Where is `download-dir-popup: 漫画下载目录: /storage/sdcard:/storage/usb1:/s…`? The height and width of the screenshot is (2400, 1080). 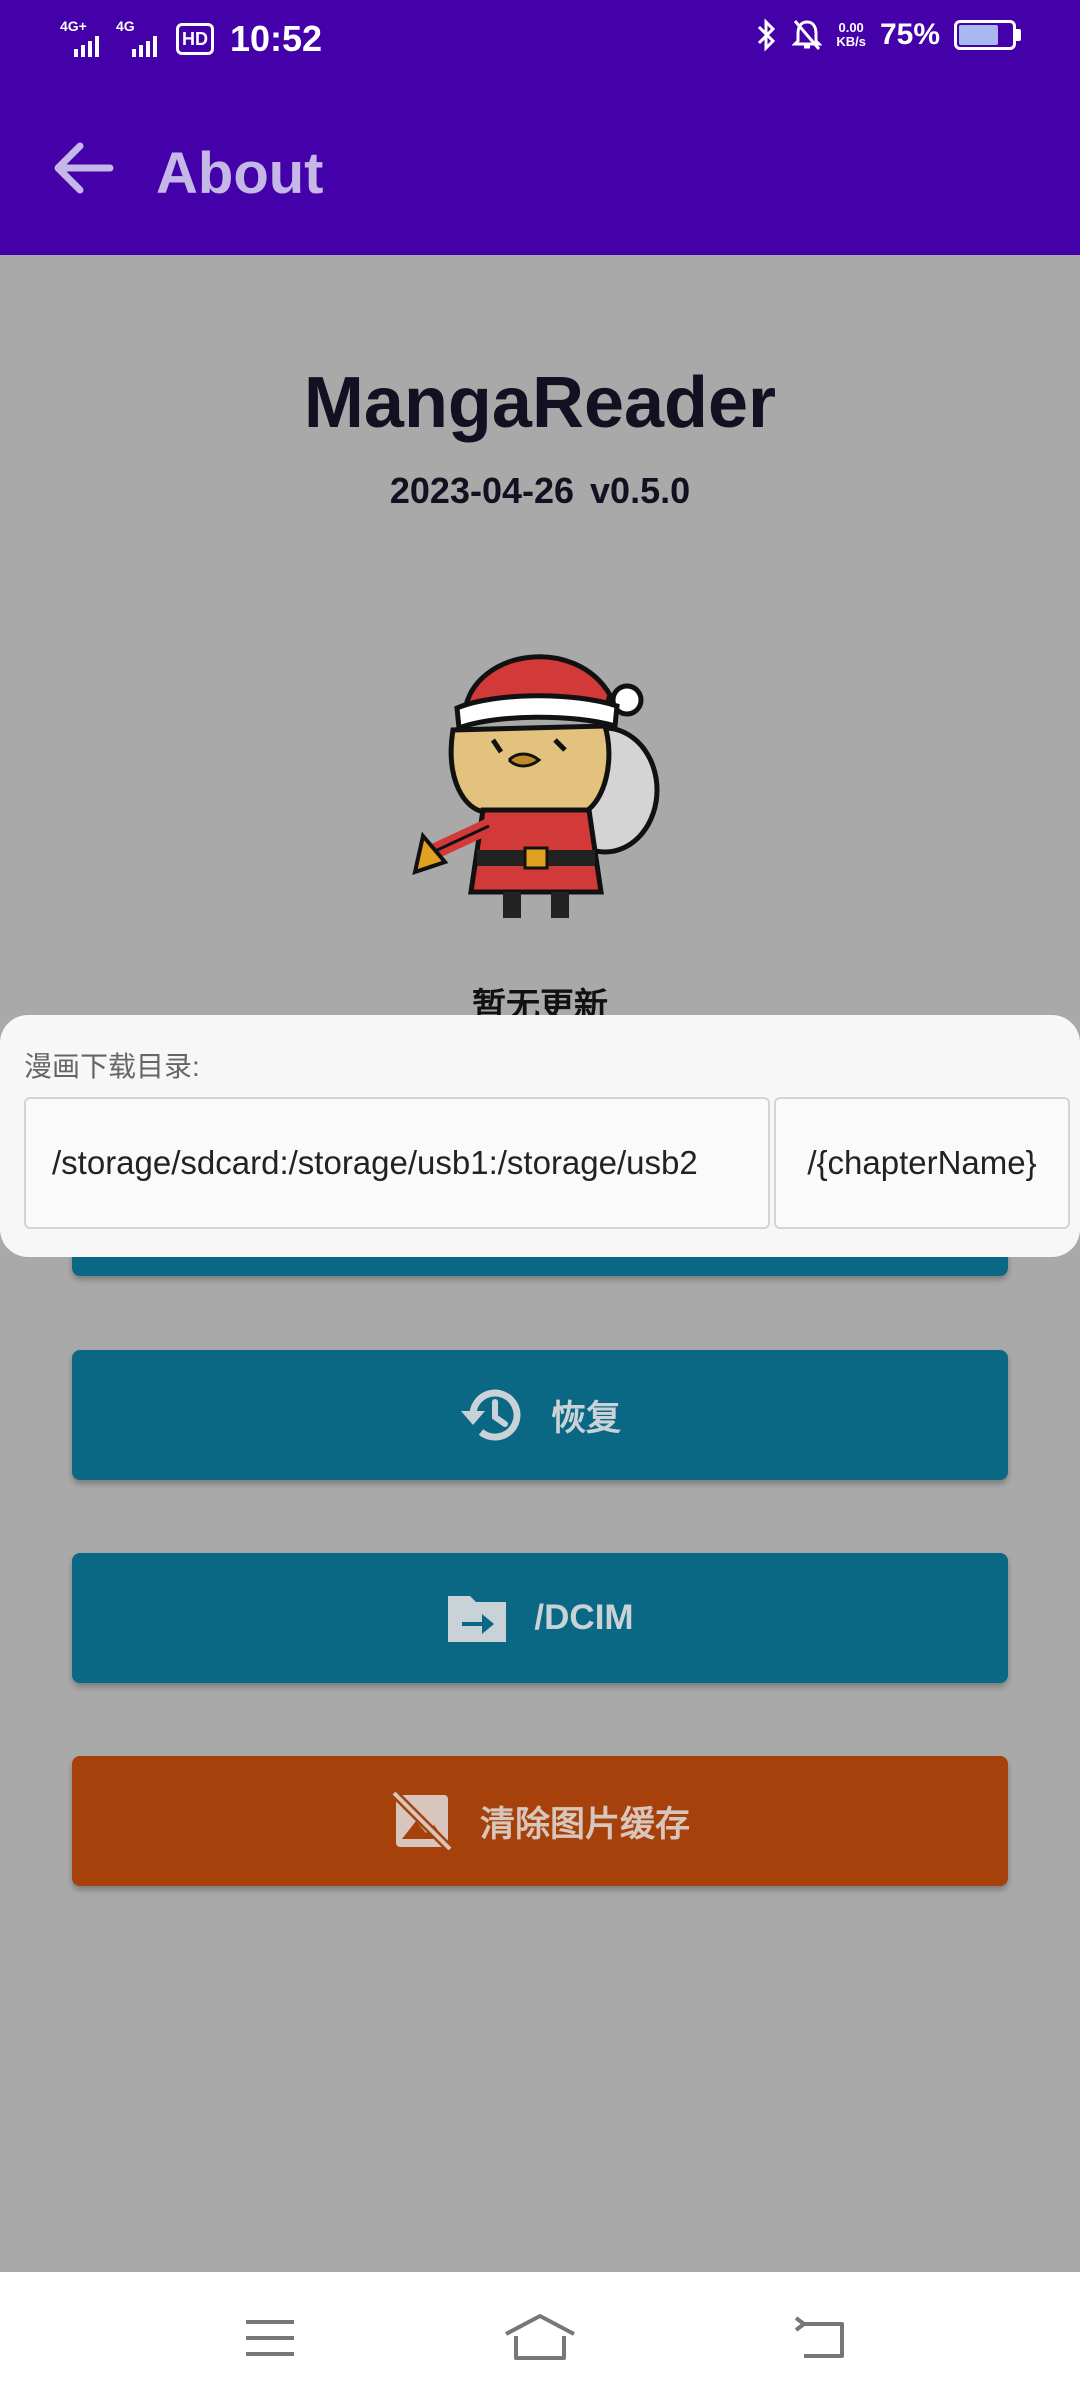
download-dir-popup: 漫画下载目录: /storage/sdcard:/storage/usb1:/s… is located at coordinates (540, 1136).